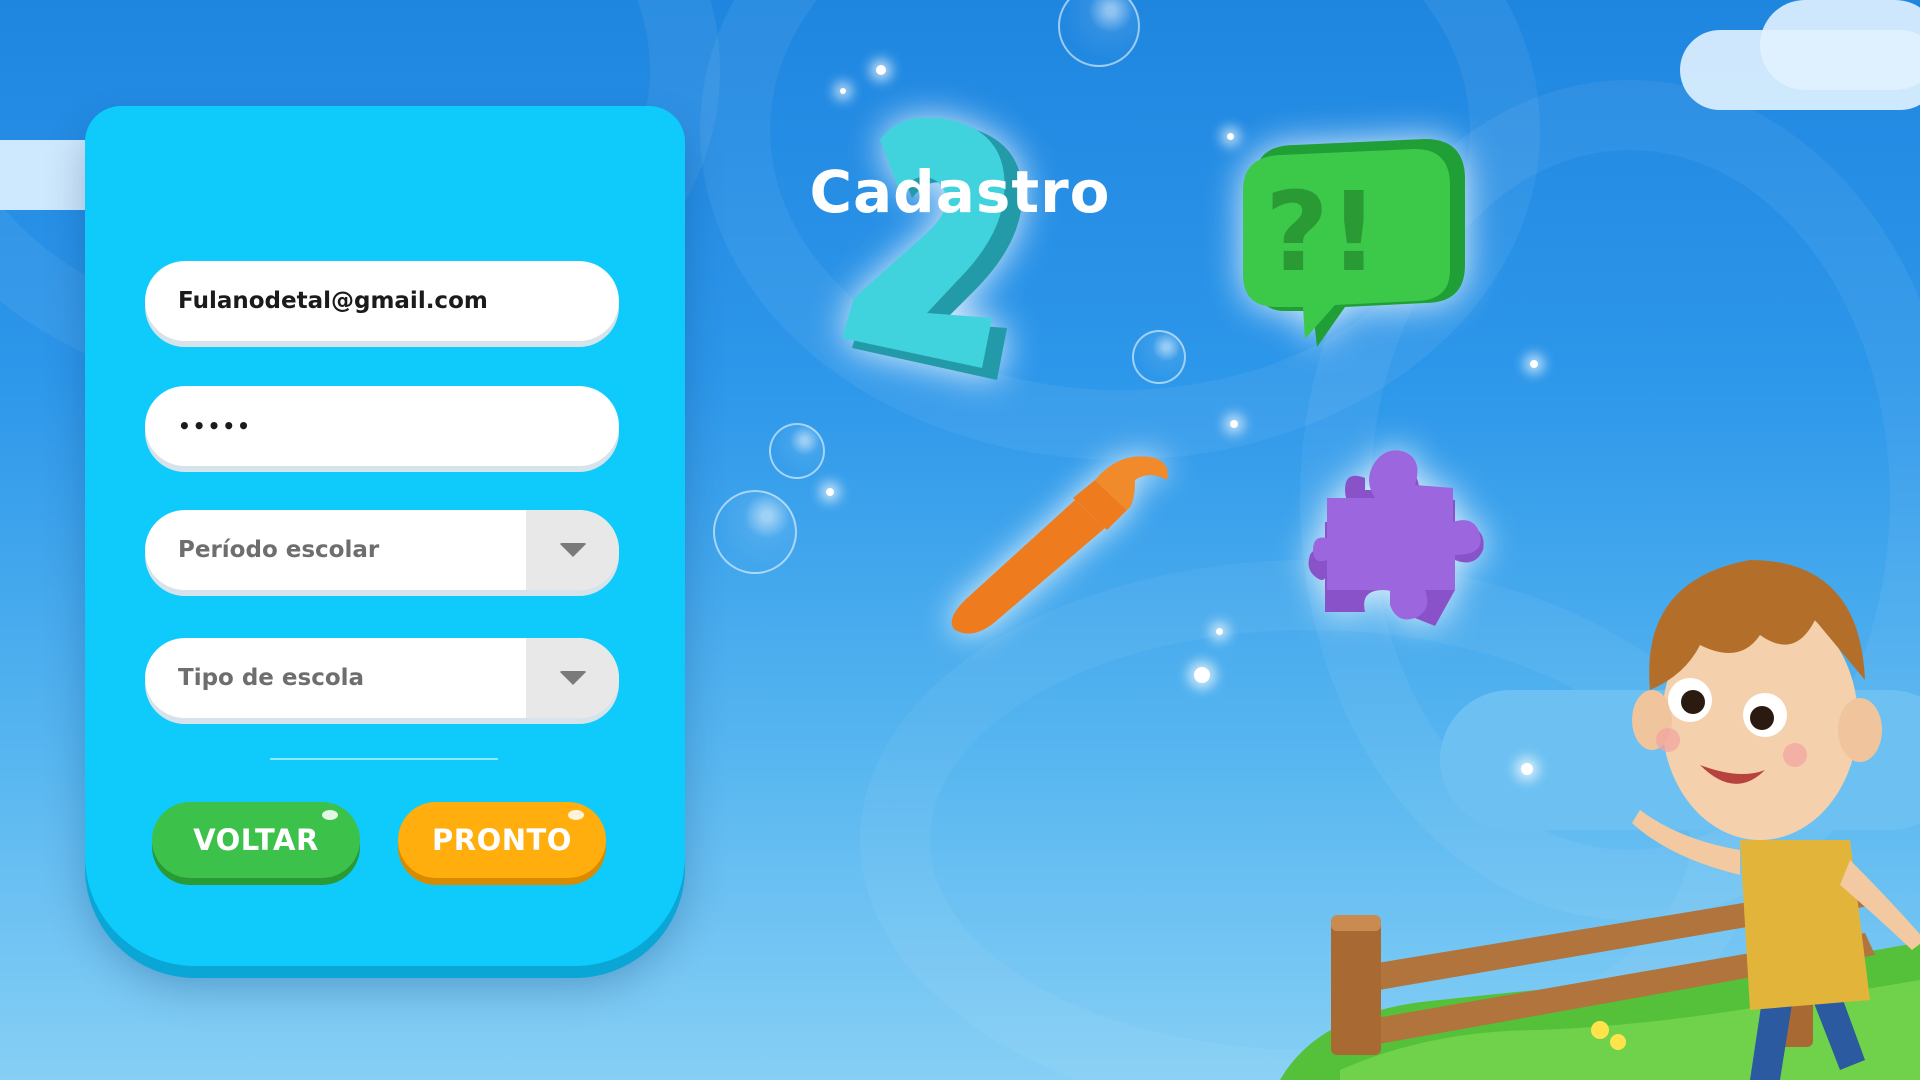 Image resolution: width=1920 pixels, height=1080 pixels. What do you see at coordinates (384, 759) in the screenshot?
I see `divider` at bounding box center [384, 759].